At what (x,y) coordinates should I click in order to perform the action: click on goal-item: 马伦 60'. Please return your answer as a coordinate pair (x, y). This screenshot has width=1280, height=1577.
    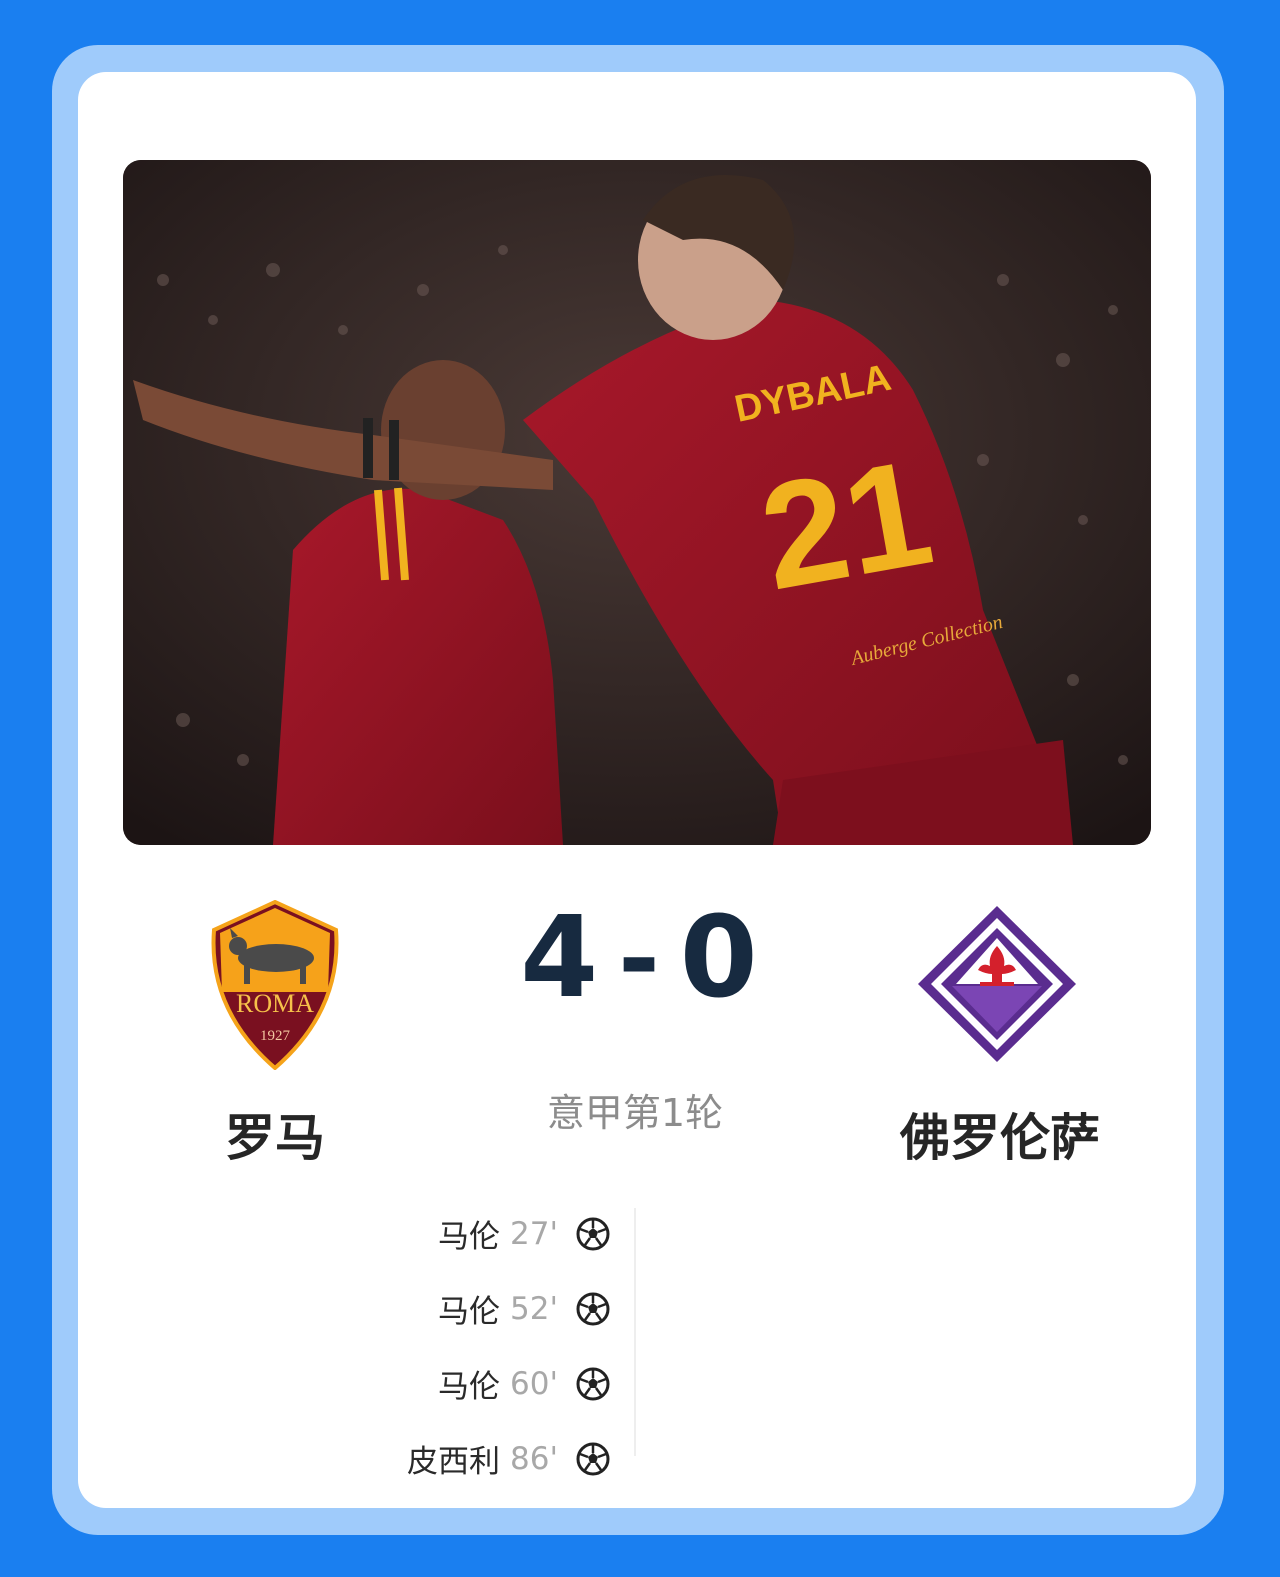
    Looking at the image, I should click on (455, 1383).